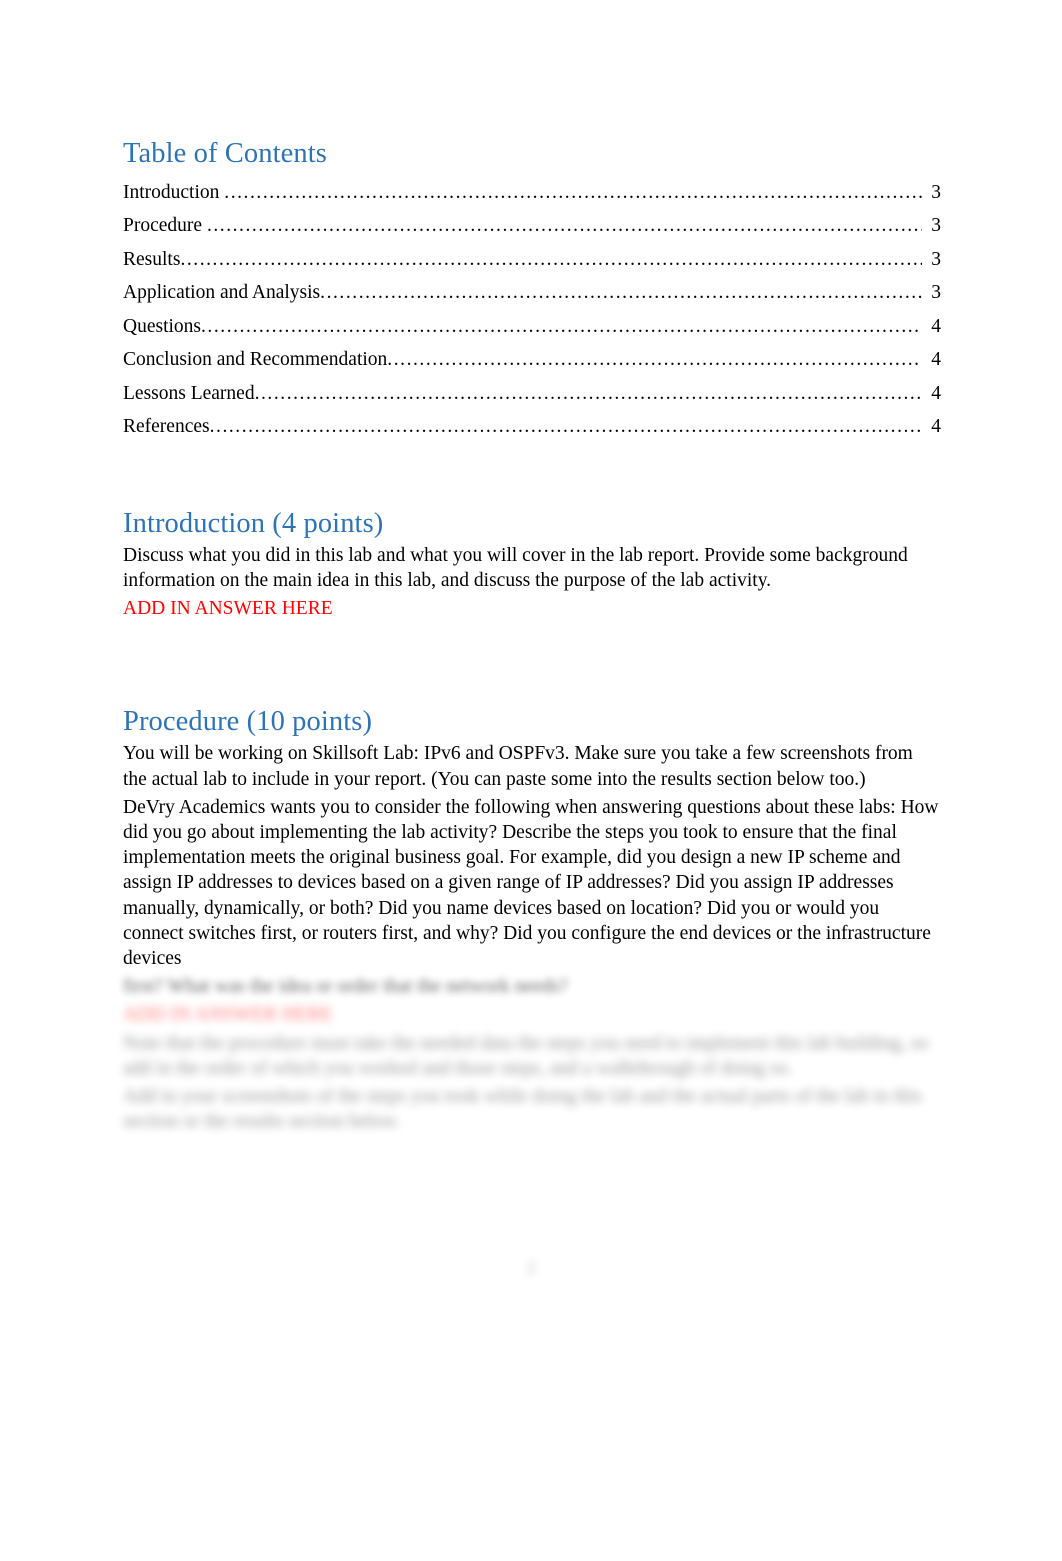 The height and width of the screenshot is (1561, 1062). What do you see at coordinates (228, 1015) in the screenshot?
I see `procedure-obscured-answer-placeholder: ADD IN ANSWER HERE` at bounding box center [228, 1015].